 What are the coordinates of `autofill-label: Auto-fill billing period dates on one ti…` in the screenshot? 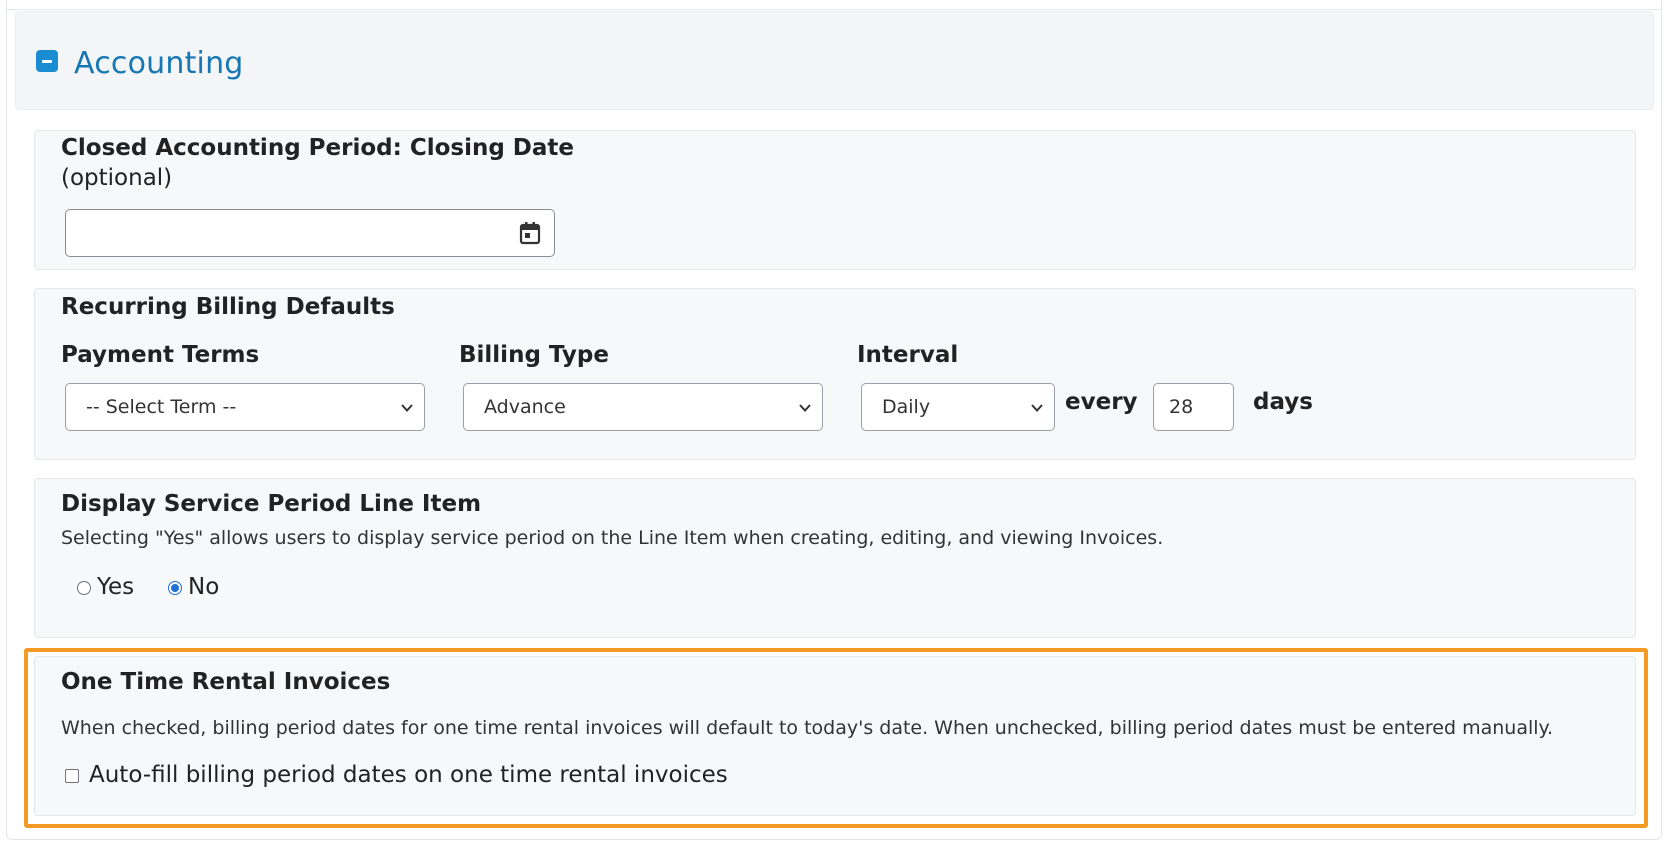 It's located at (408, 775).